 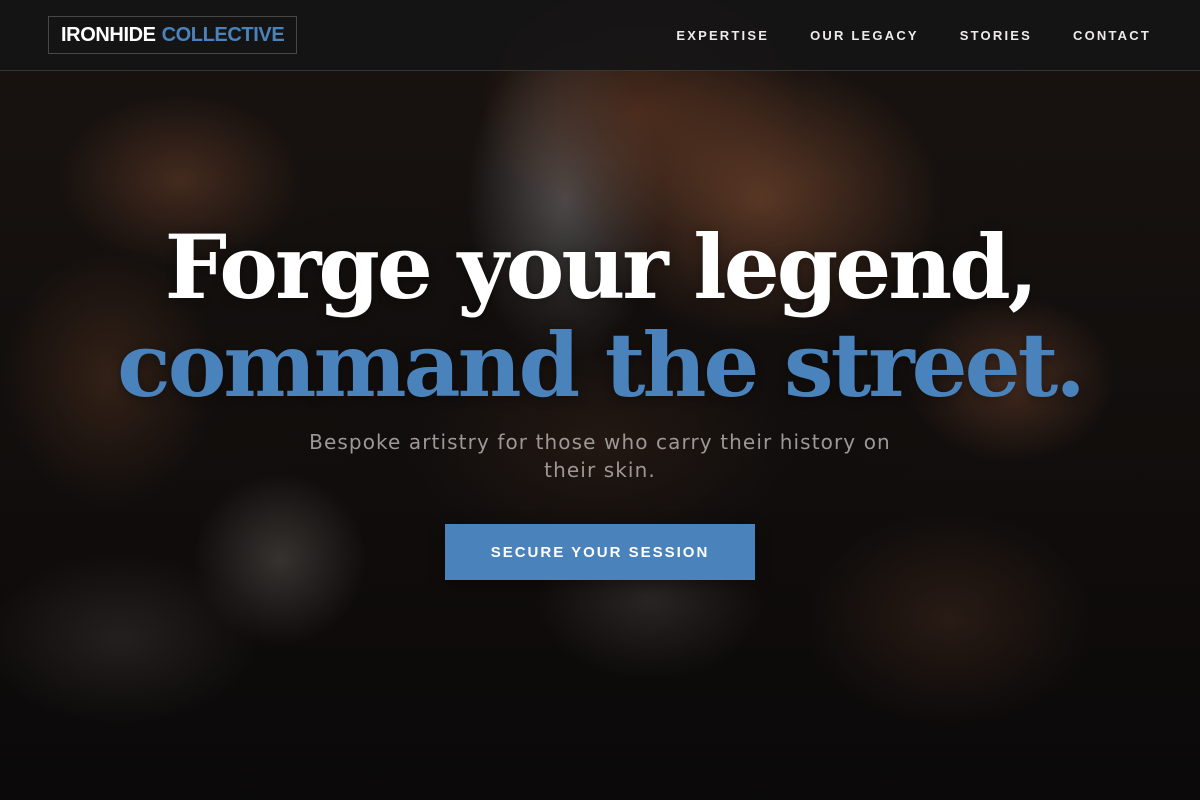 I want to click on secure-session-button: SECURE YOUR SESSION, so click(x=600, y=552).